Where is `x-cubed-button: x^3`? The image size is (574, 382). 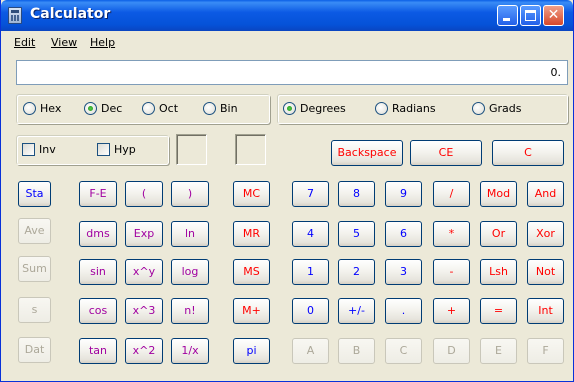
x-cubed-button: x^3 is located at coordinates (144, 311).